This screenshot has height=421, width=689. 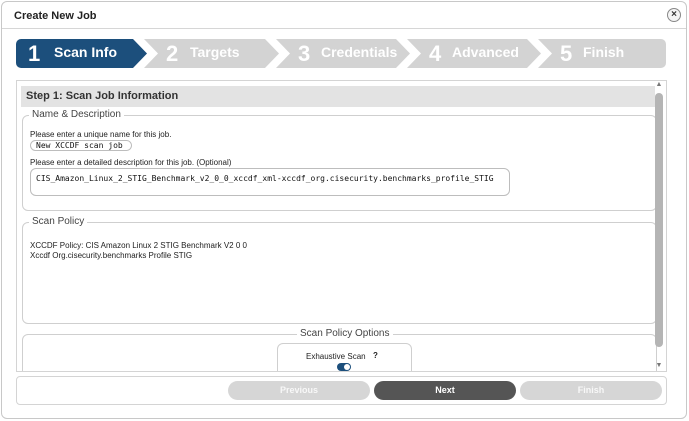 What do you see at coordinates (566, 53) in the screenshot?
I see `step-number: 5` at bounding box center [566, 53].